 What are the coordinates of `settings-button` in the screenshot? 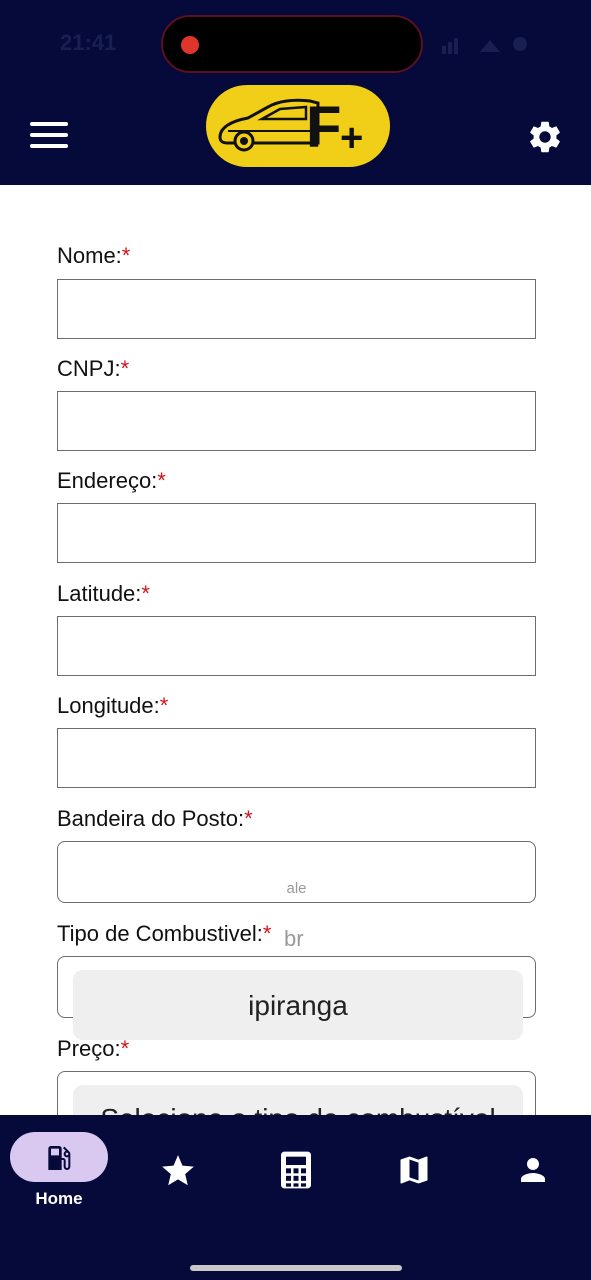 It's located at (545, 137).